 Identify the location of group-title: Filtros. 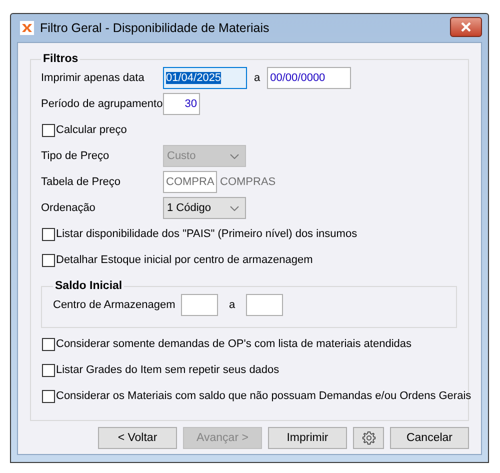
(61, 59).